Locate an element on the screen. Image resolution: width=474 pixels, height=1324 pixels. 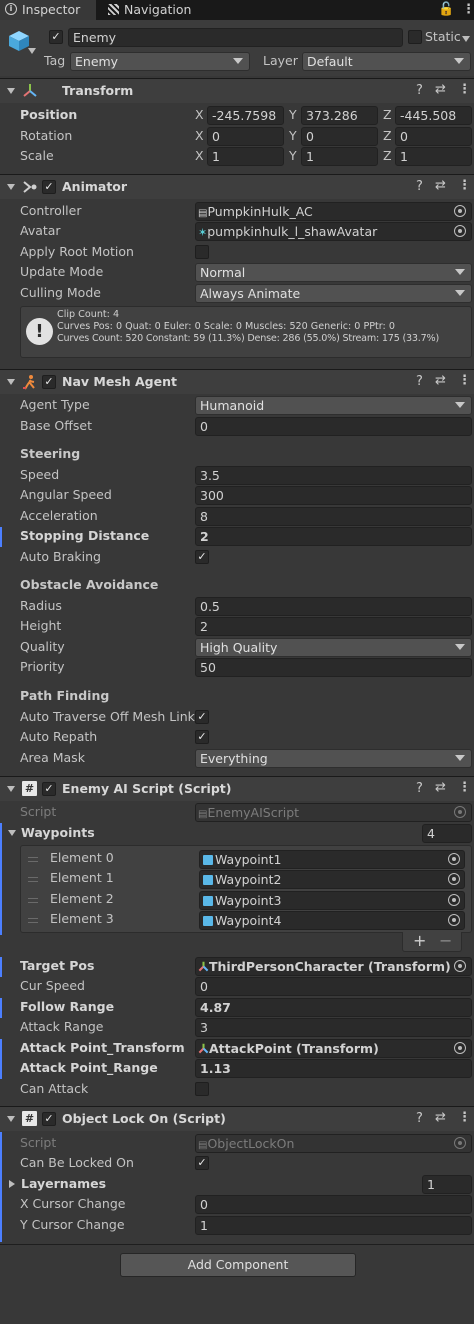
static-dropdown-icon is located at coordinates (466, 39).